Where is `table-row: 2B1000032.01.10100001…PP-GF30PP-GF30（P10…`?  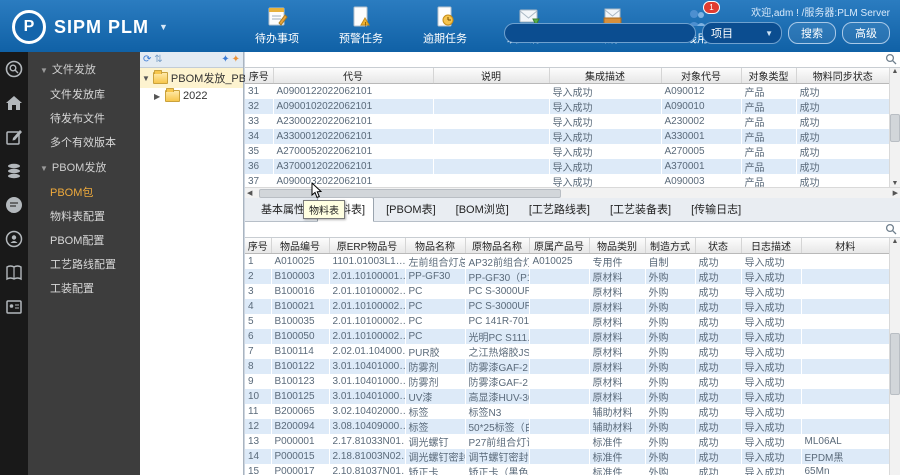
table-row: 2B1000032.01.10100001…PP-GF30PP-GF30（P10… is located at coordinates (567, 276).